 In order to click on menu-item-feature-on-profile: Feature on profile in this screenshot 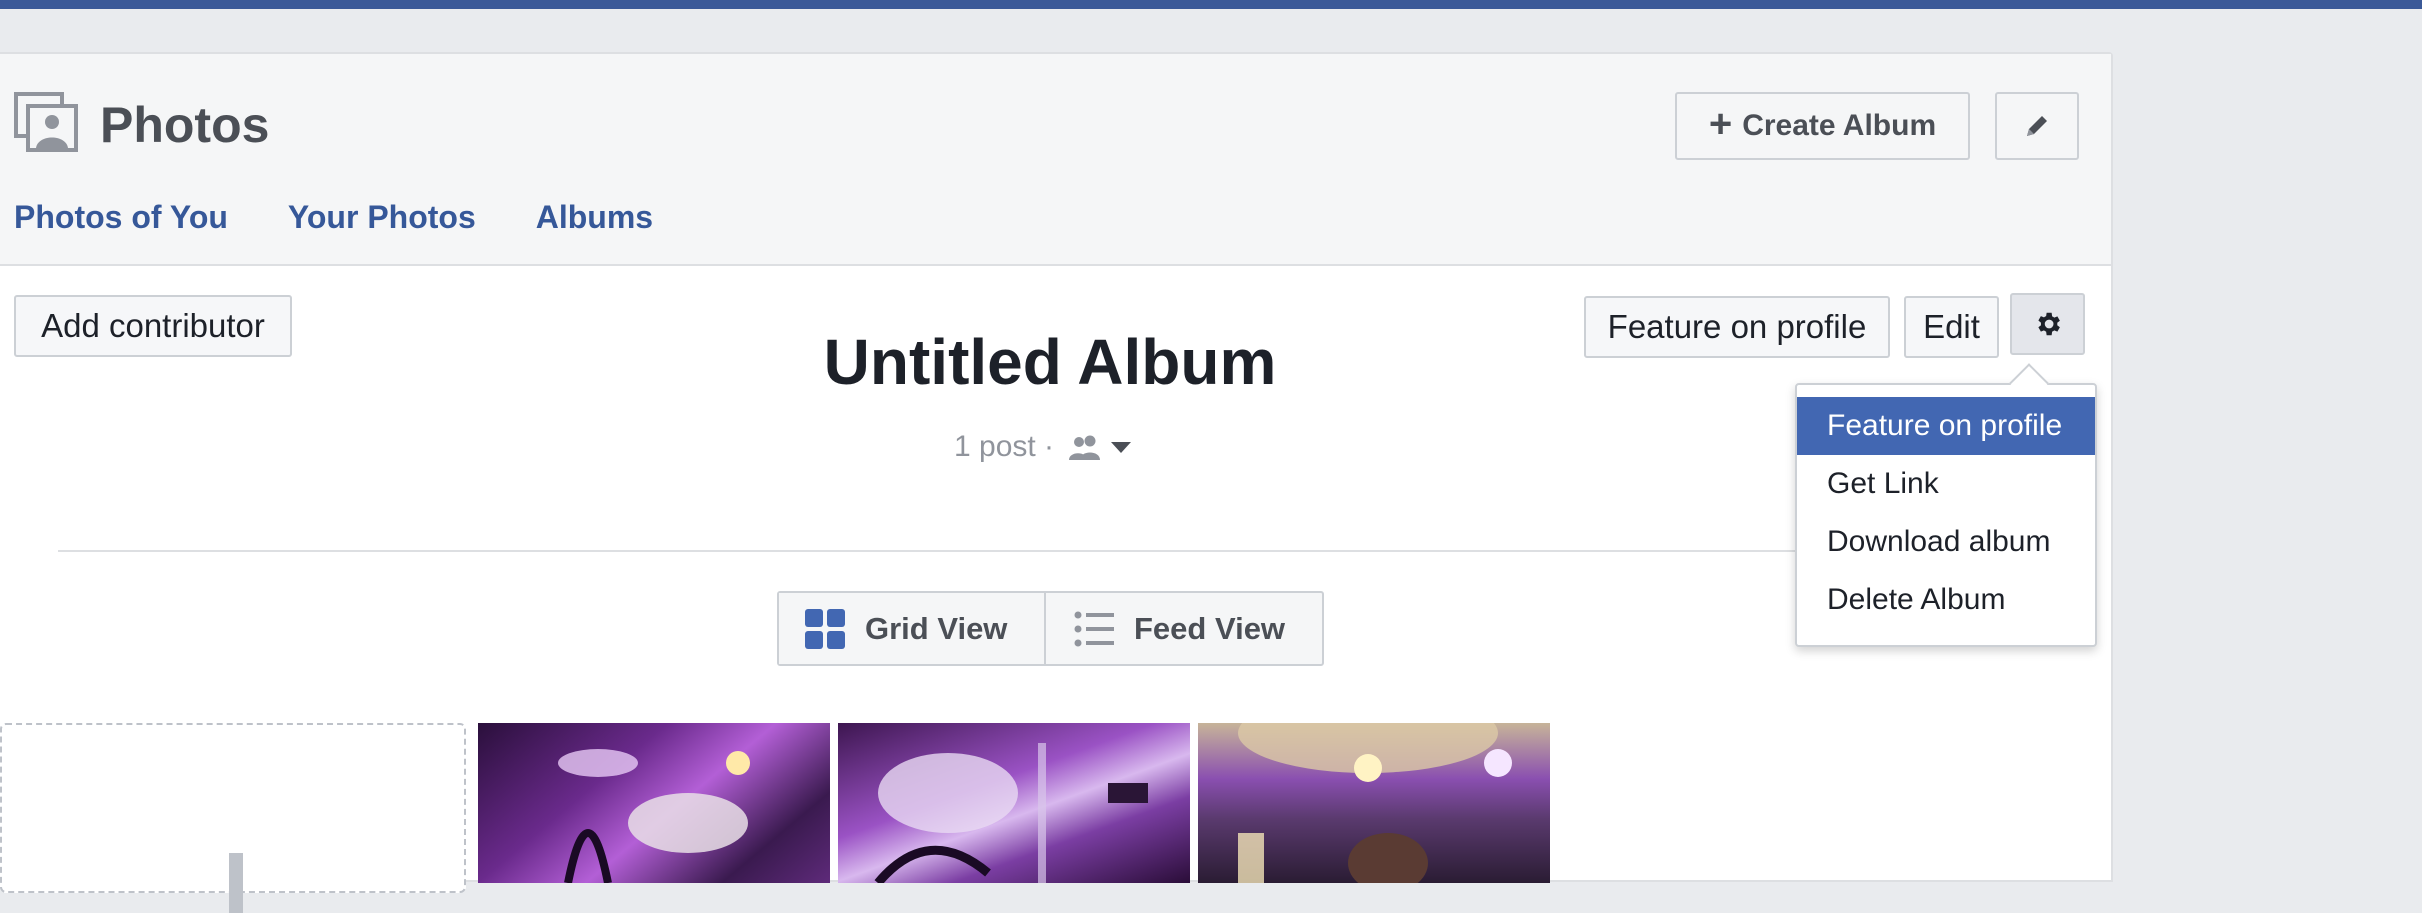, I will do `click(1946, 426)`.